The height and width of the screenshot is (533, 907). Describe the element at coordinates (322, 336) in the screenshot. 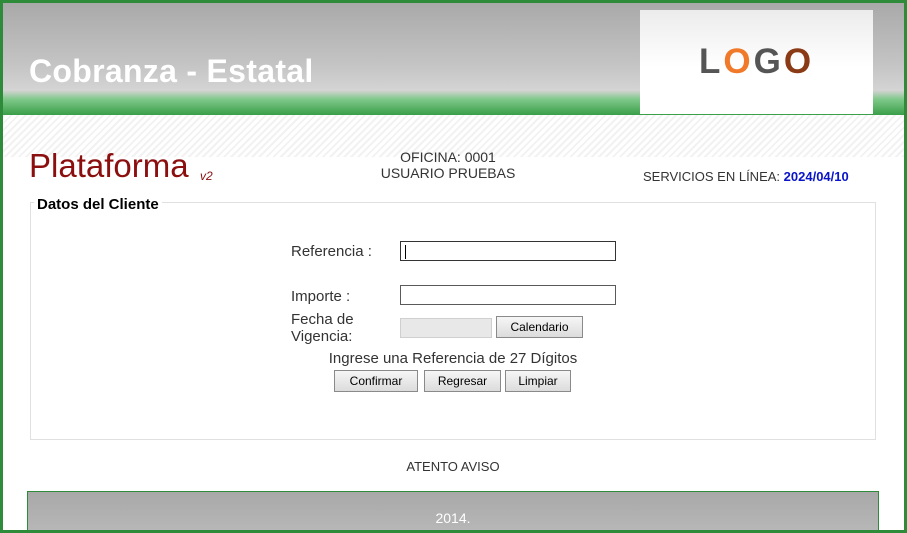

I see `validity-label-line2: Vigencia:` at that location.